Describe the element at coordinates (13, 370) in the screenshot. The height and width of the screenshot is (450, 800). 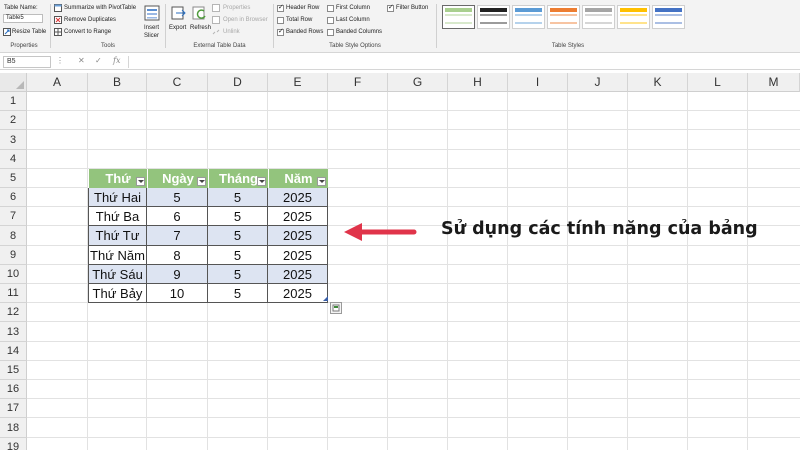
I see `row-header-15: 15` at that location.